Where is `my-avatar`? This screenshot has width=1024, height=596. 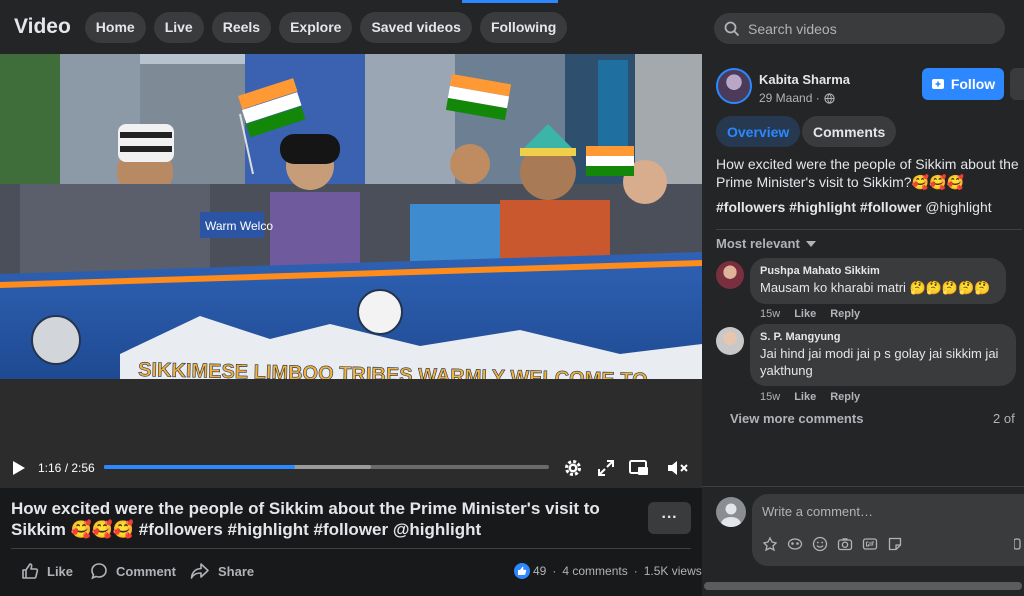
my-avatar is located at coordinates (731, 512).